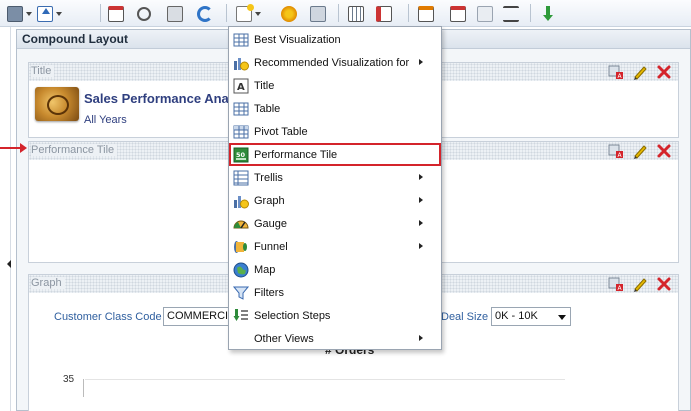 The width and height of the screenshot is (691, 411). What do you see at coordinates (241, 201) in the screenshot?
I see `graph-icon` at bounding box center [241, 201].